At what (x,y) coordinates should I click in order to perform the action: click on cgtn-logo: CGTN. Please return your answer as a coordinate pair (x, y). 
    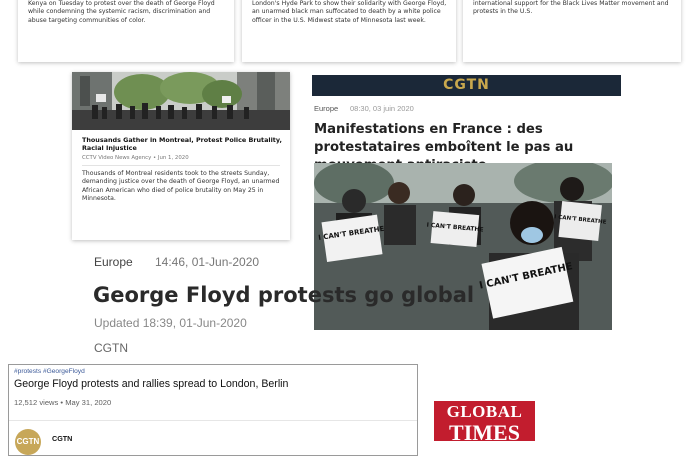
    Looking at the image, I should click on (466, 85).